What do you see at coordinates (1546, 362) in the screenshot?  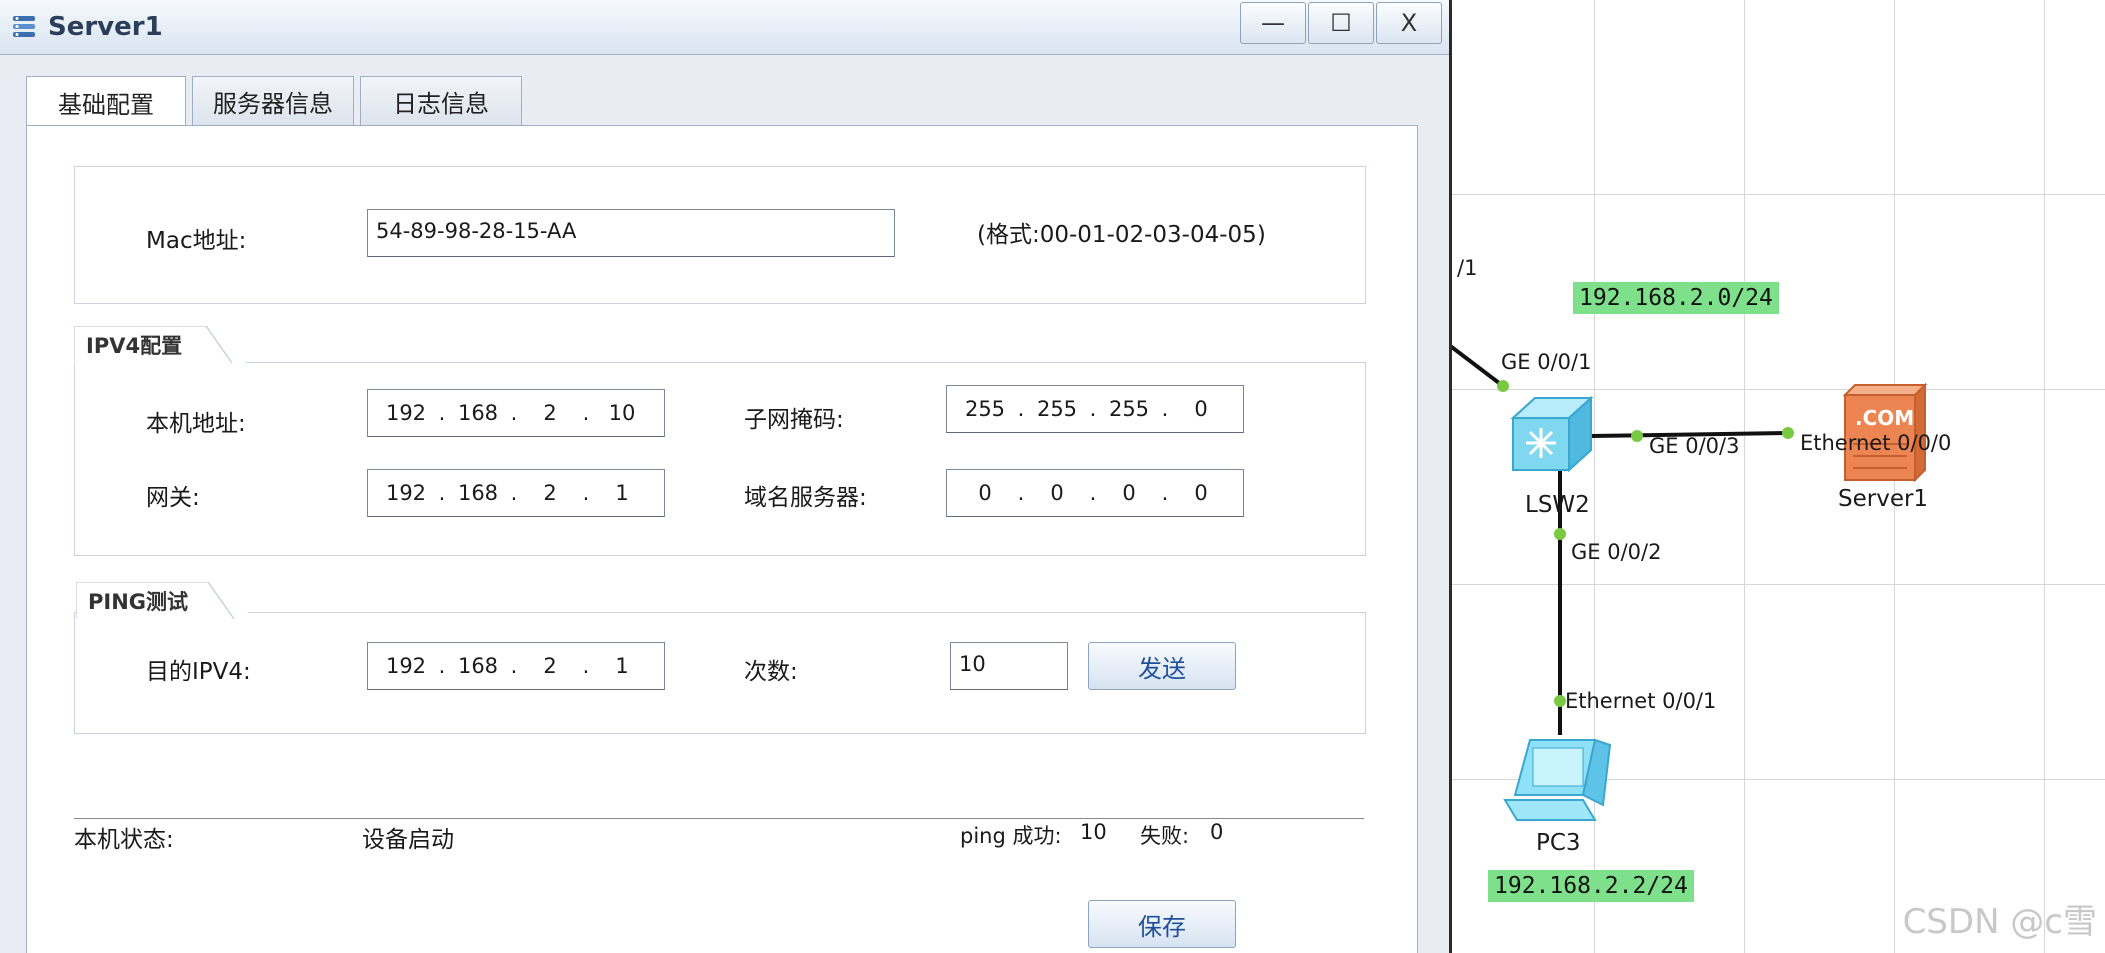 I see `switch-port-label-ge001: GE 0/0/1` at bounding box center [1546, 362].